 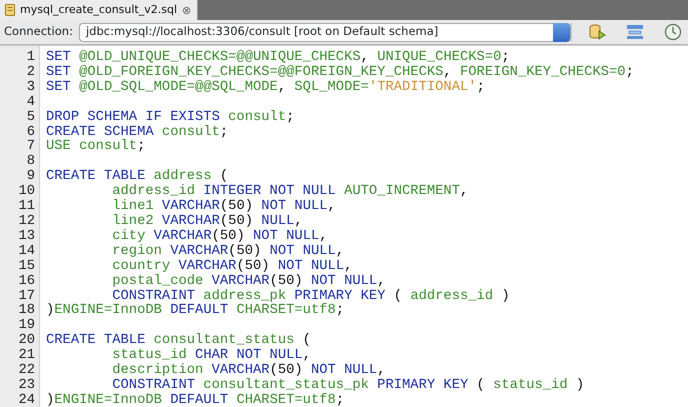 What do you see at coordinates (31, 147) in the screenshot?
I see `line-number: 7` at bounding box center [31, 147].